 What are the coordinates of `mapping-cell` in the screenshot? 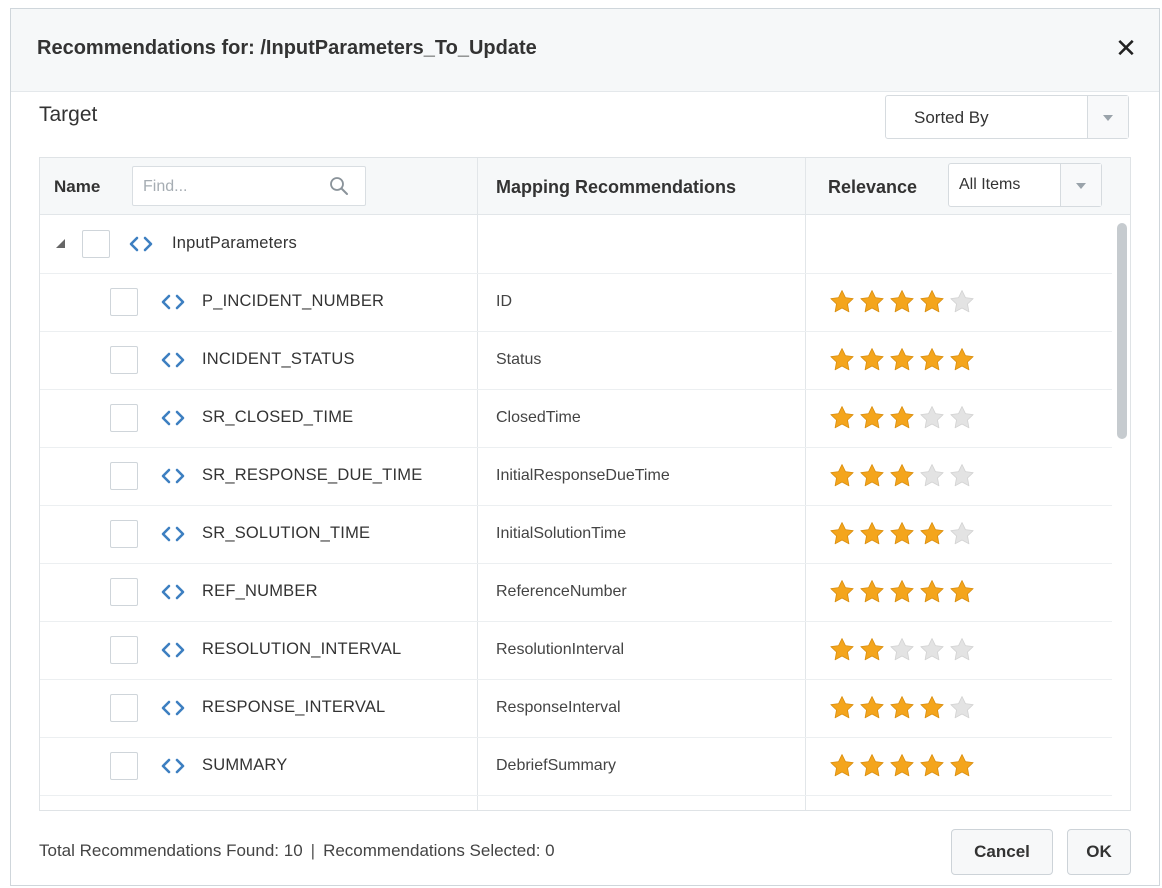 It's located at (641, 244).